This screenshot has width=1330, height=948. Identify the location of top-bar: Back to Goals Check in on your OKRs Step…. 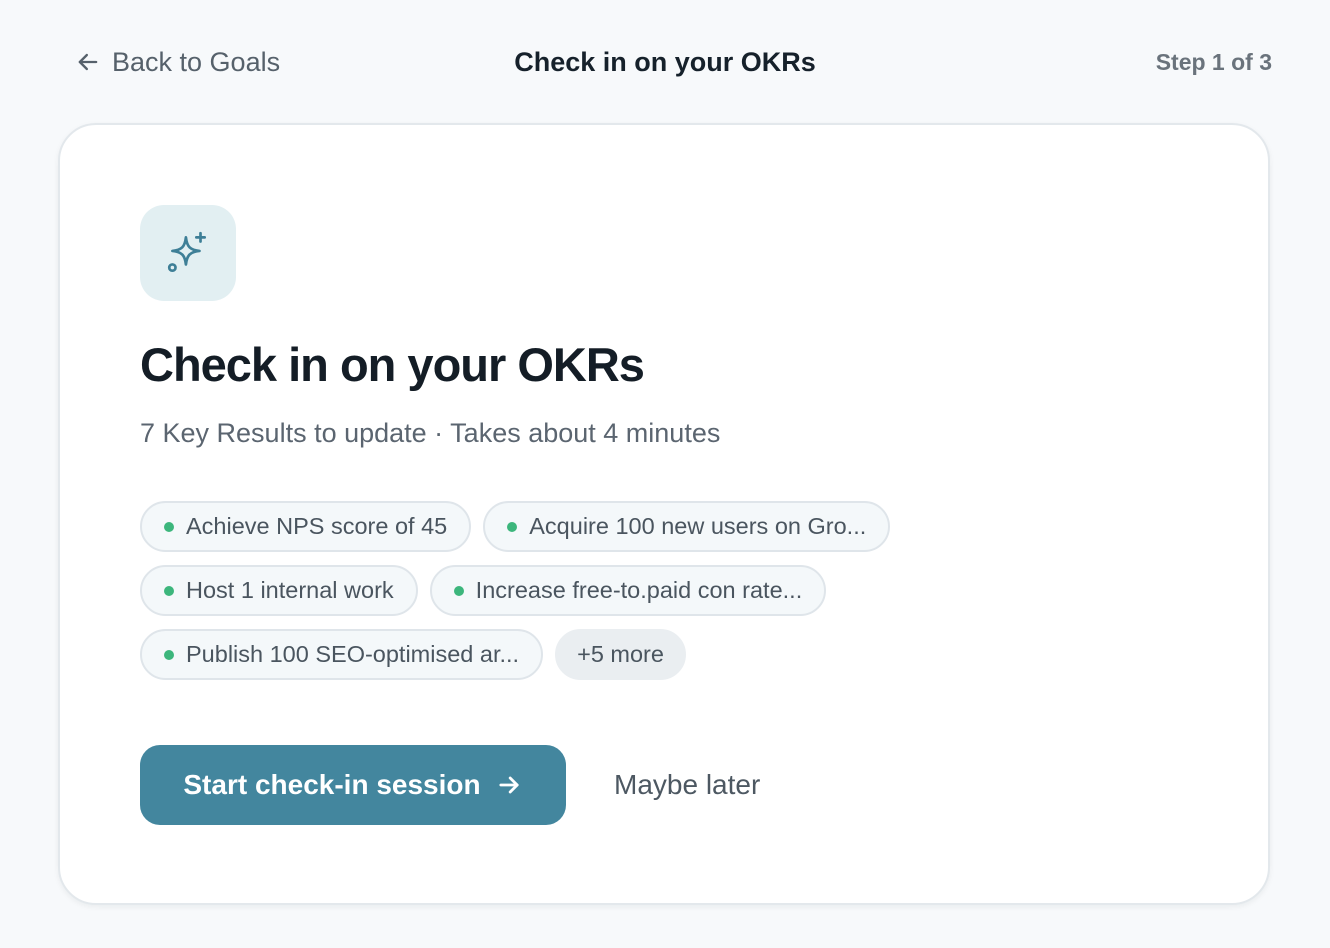
(665, 62).